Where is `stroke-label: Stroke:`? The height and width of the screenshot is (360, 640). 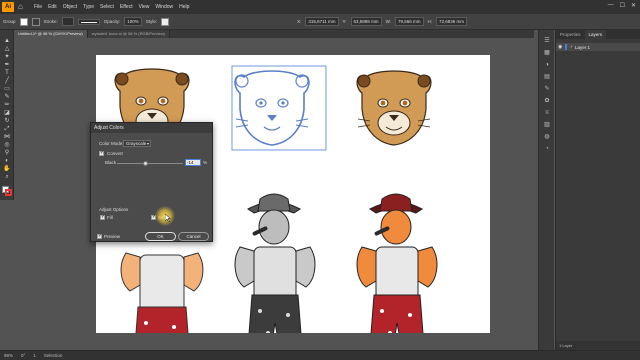 stroke-label: Stroke: is located at coordinates (50, 21).